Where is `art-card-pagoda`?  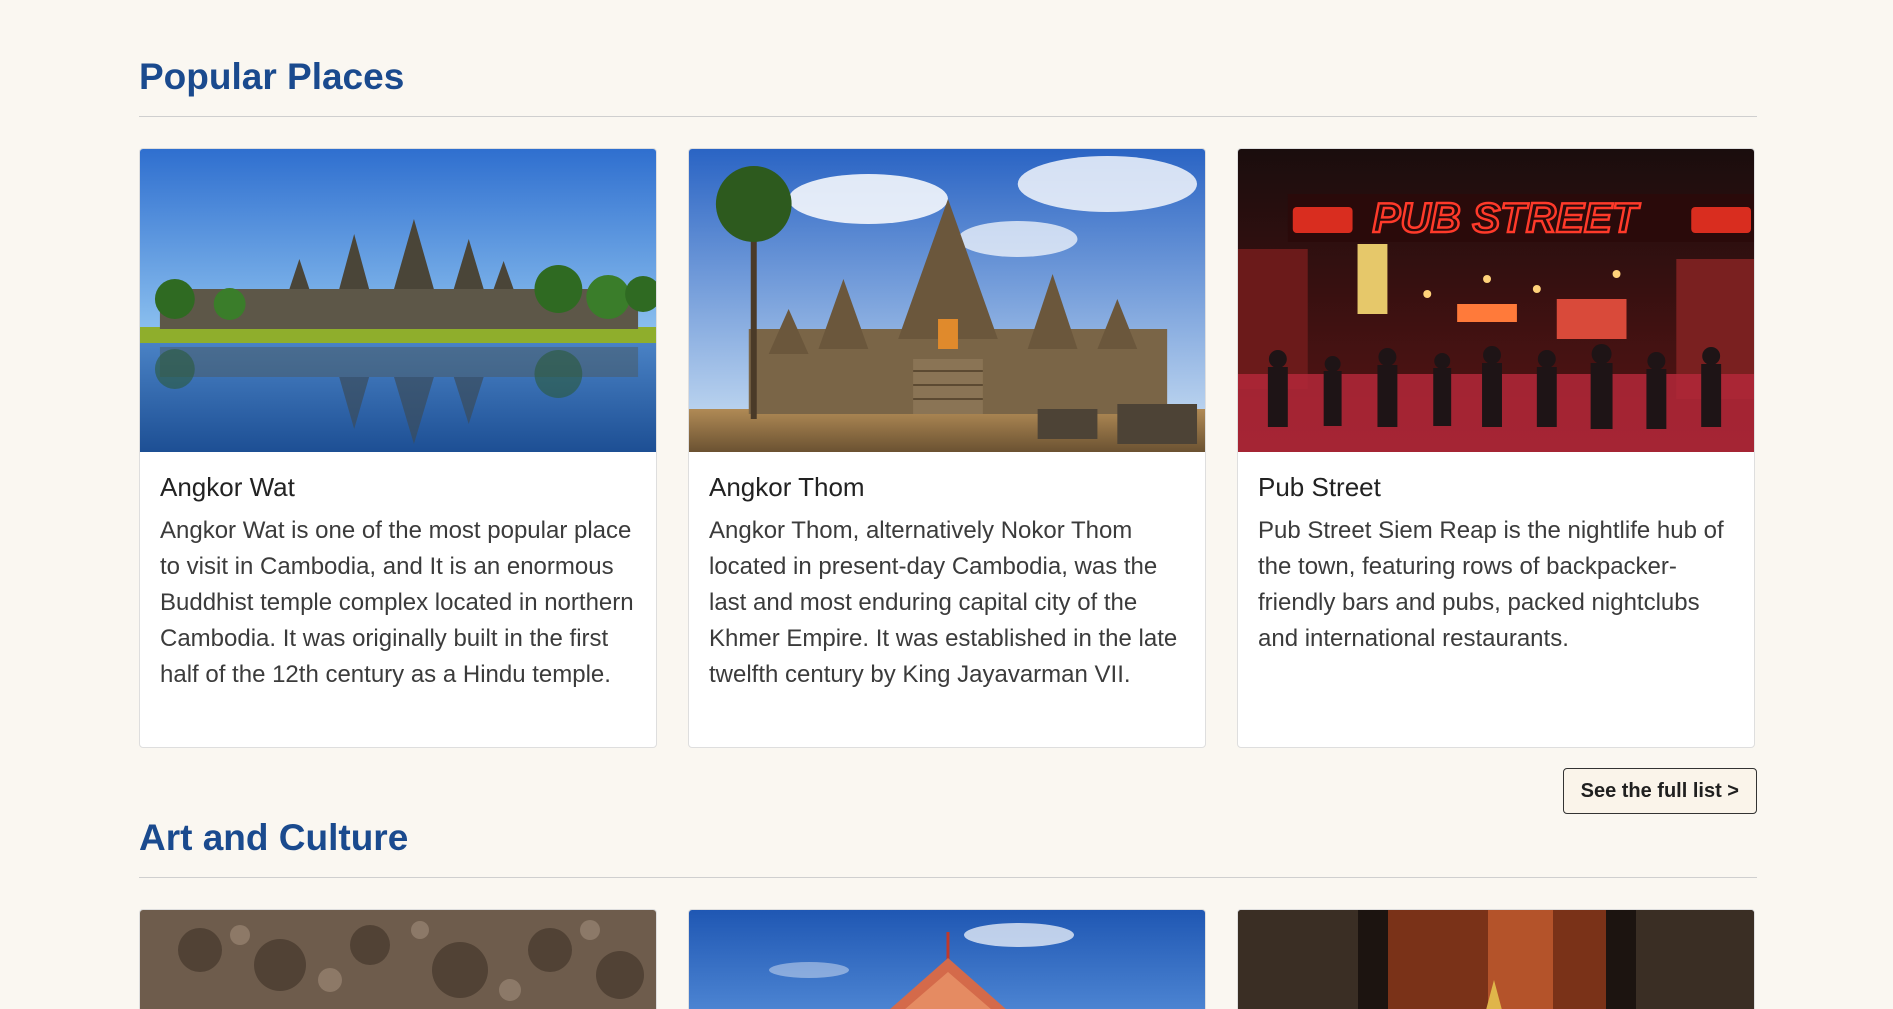 art-card-pagoda is located at coordinates (947, 959).